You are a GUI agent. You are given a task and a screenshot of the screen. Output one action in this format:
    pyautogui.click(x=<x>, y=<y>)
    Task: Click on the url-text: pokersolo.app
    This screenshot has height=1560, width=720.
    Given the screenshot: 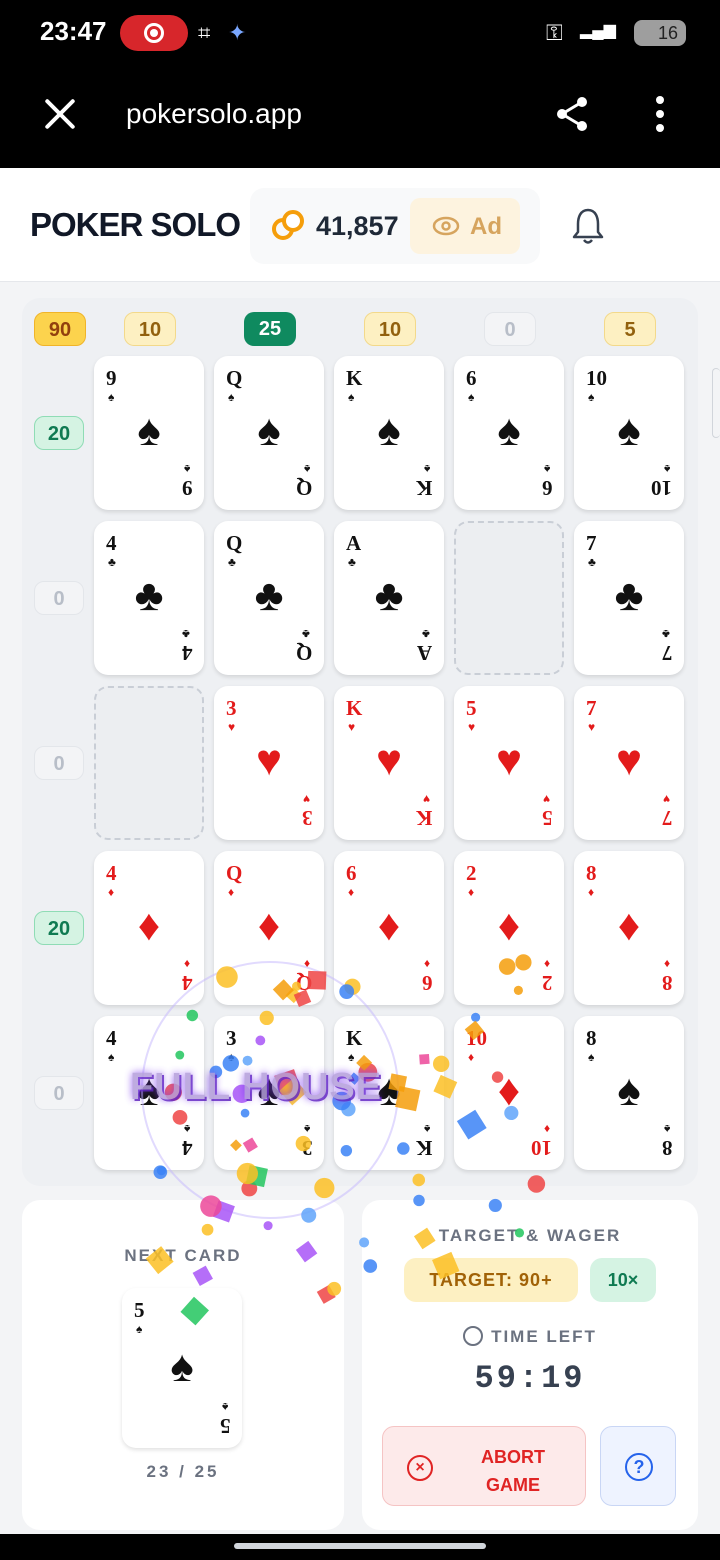 What is the action you would take?
    pyautogui.click(x=214, y=114)
    